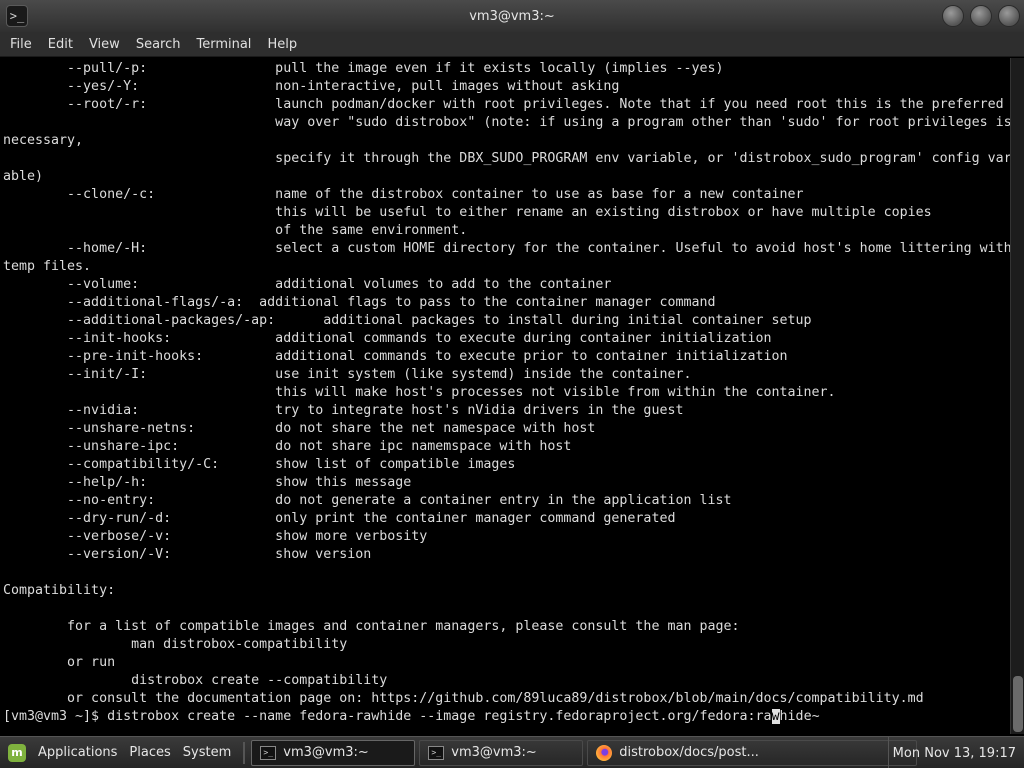  Describe the element at coordinates (47, 266) in the screenshot. I see `terminal-line: temp files.` at that location.